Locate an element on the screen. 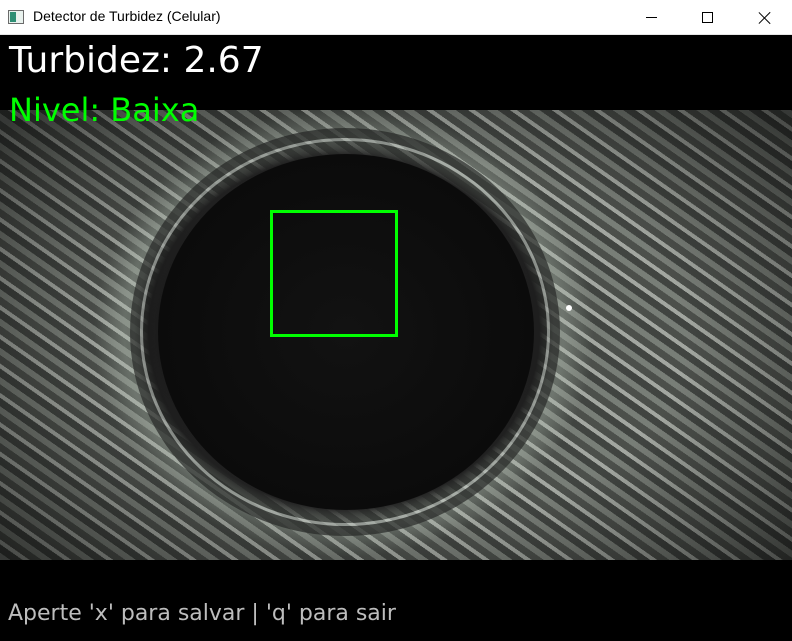 The image size is (792, 641). close-icon is located at coordinates (765, 18).